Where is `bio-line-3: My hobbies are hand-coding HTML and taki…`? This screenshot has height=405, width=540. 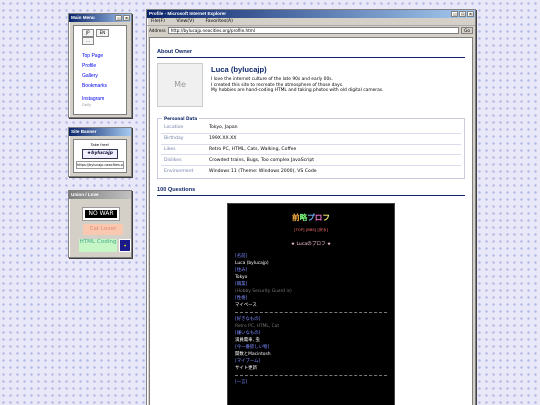 bio-line-3: My hobbies are hand-coding HTML and taki… is located at coordinates (297, 91).